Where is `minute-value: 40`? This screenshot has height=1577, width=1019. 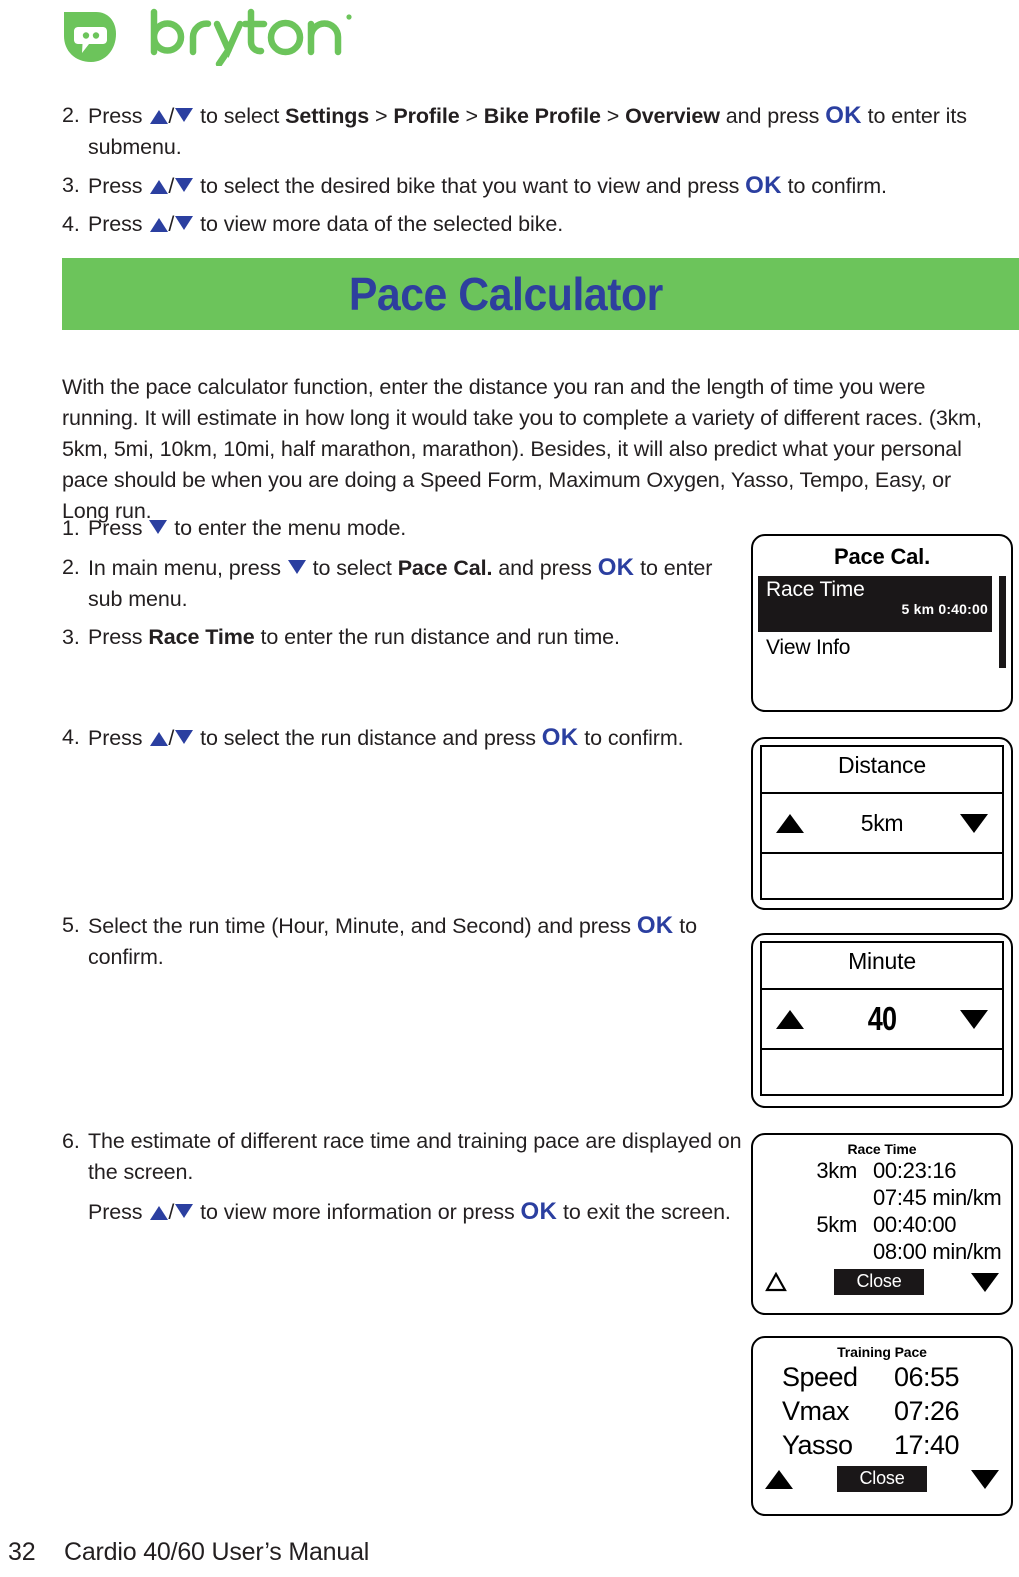 minute-value: 40 is located at coordinates (882, 1018).